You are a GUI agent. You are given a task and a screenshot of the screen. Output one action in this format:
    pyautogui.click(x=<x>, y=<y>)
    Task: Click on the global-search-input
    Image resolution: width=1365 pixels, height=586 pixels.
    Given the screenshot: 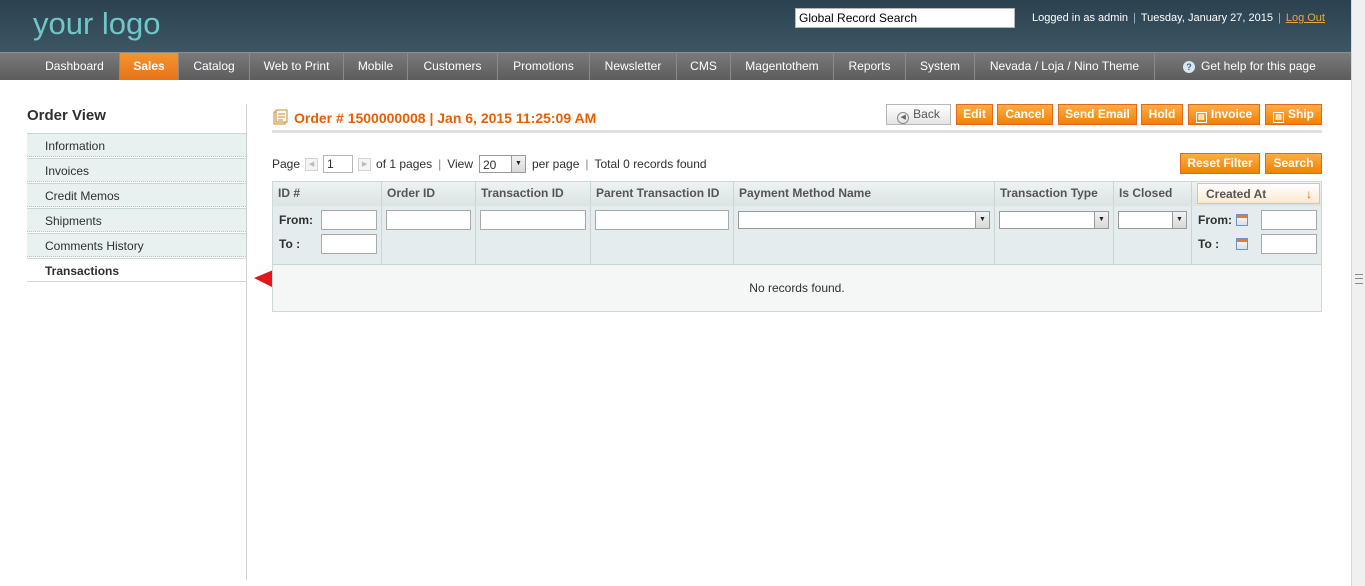 What is the action you would take?
    pyautogui.click(x=905, y=18)
    